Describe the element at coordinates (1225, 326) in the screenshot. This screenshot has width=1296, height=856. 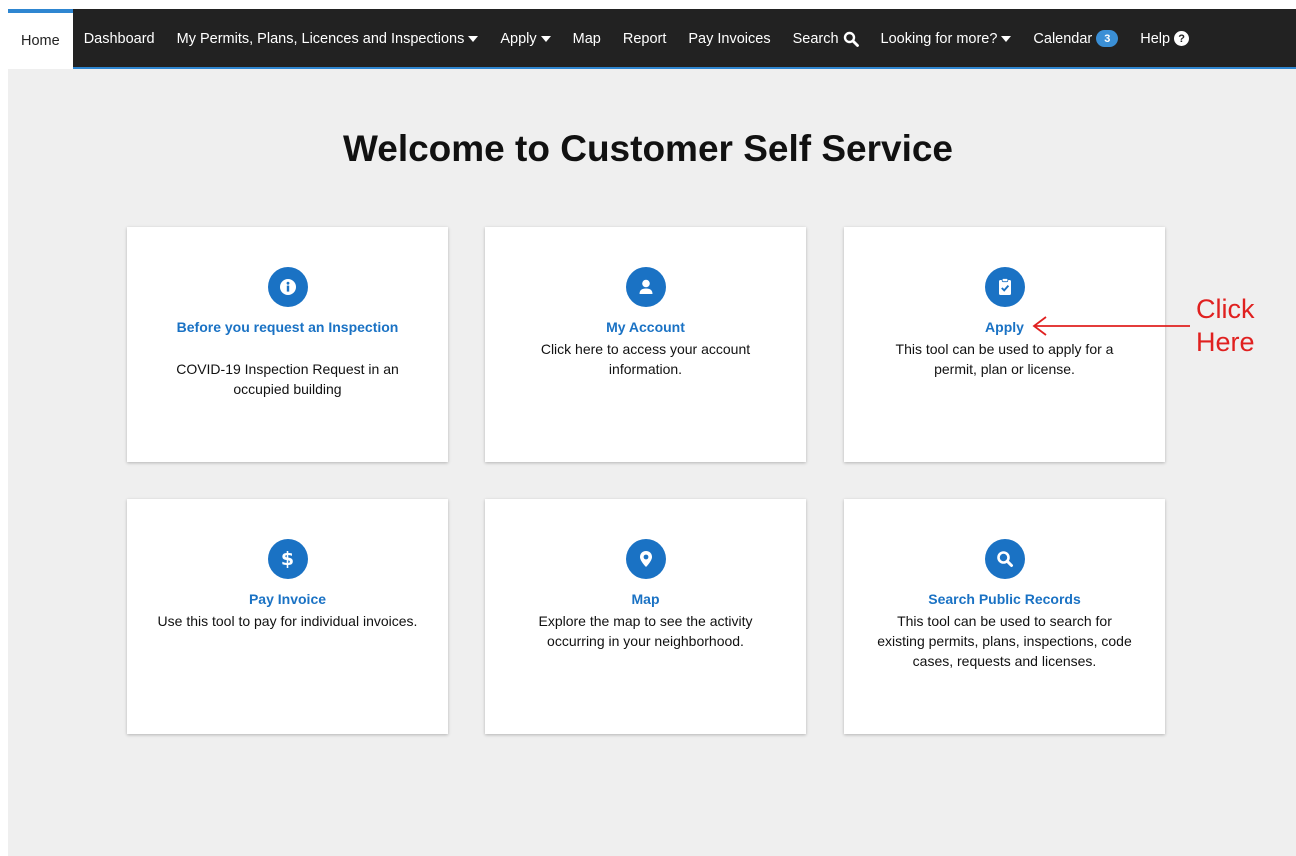
I see `click-here-annotation: Click Here` at that location.